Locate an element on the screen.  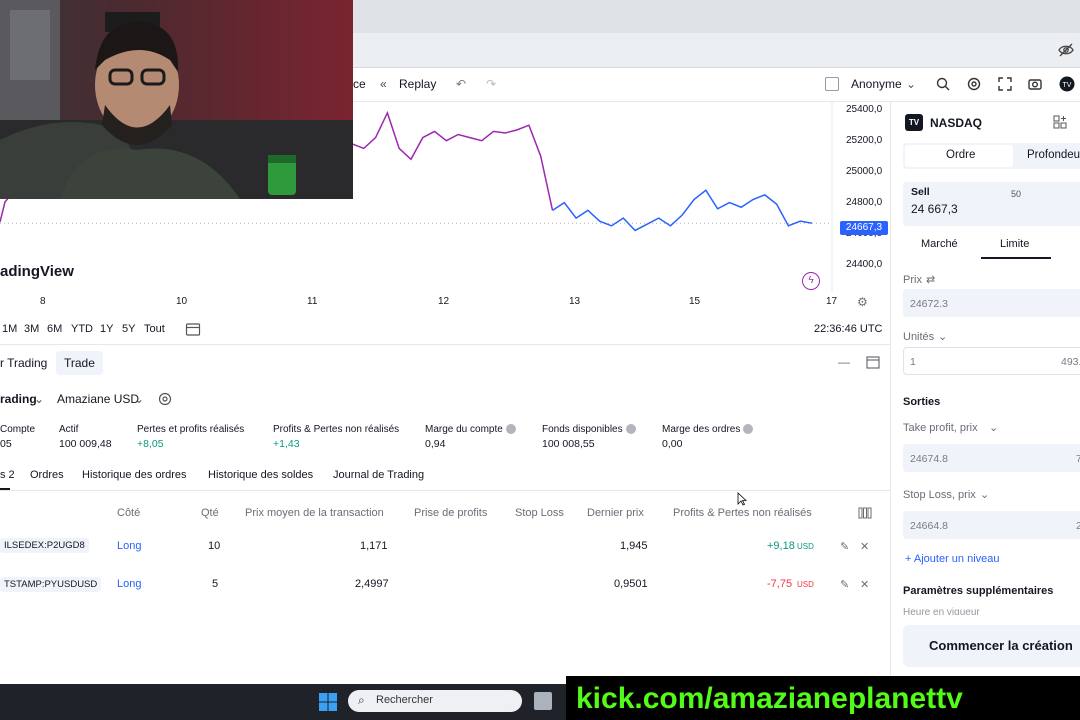
take-profit-value: 24674.8 is located at coordinates (929, 459).